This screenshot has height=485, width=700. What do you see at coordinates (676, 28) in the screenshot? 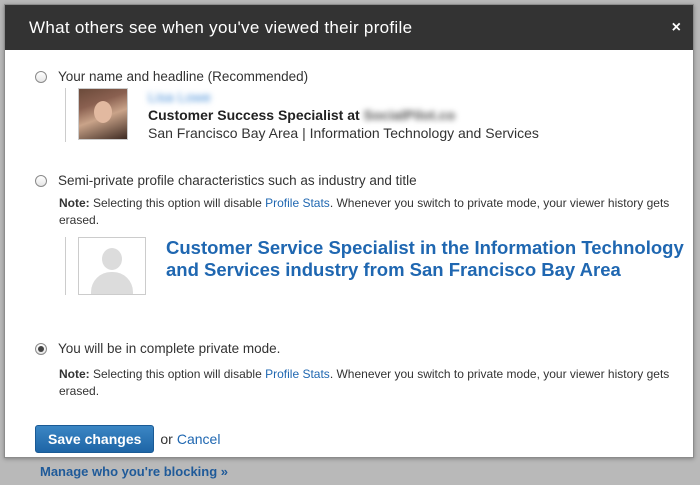
I see `close-icon: ×` at bounding box center [676, 28].